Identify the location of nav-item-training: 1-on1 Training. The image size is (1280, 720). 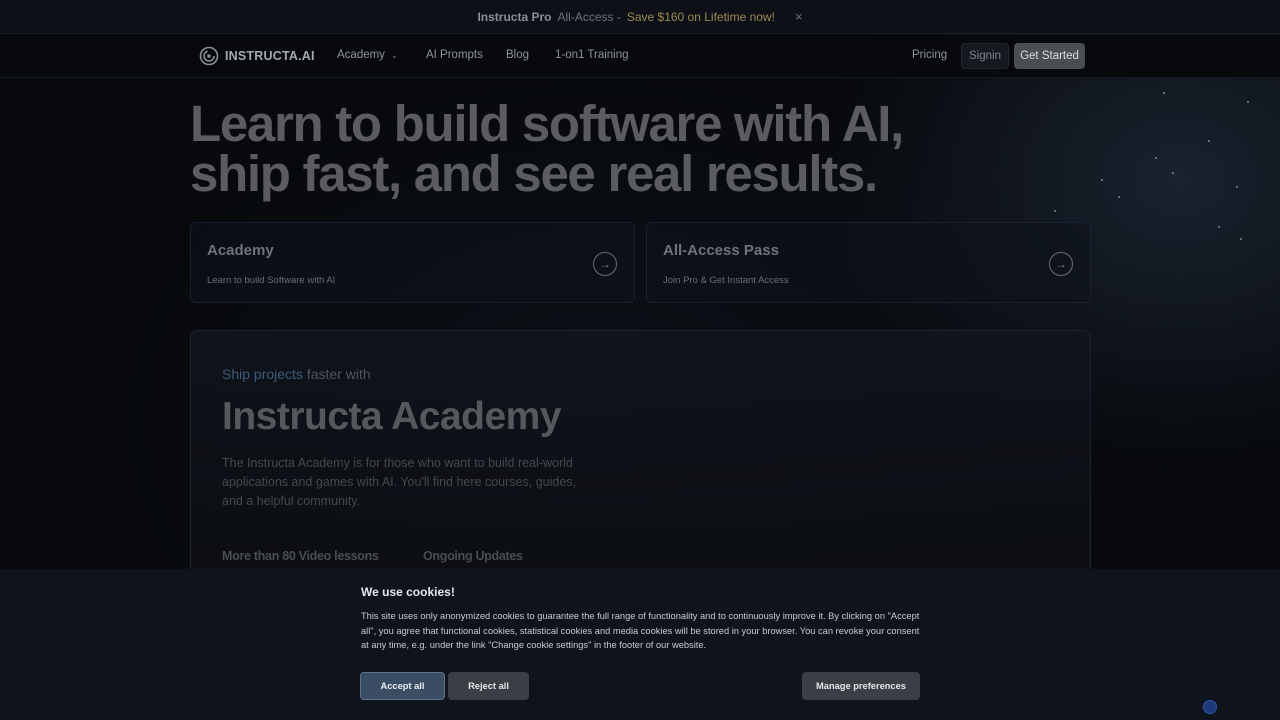
(592, 55).